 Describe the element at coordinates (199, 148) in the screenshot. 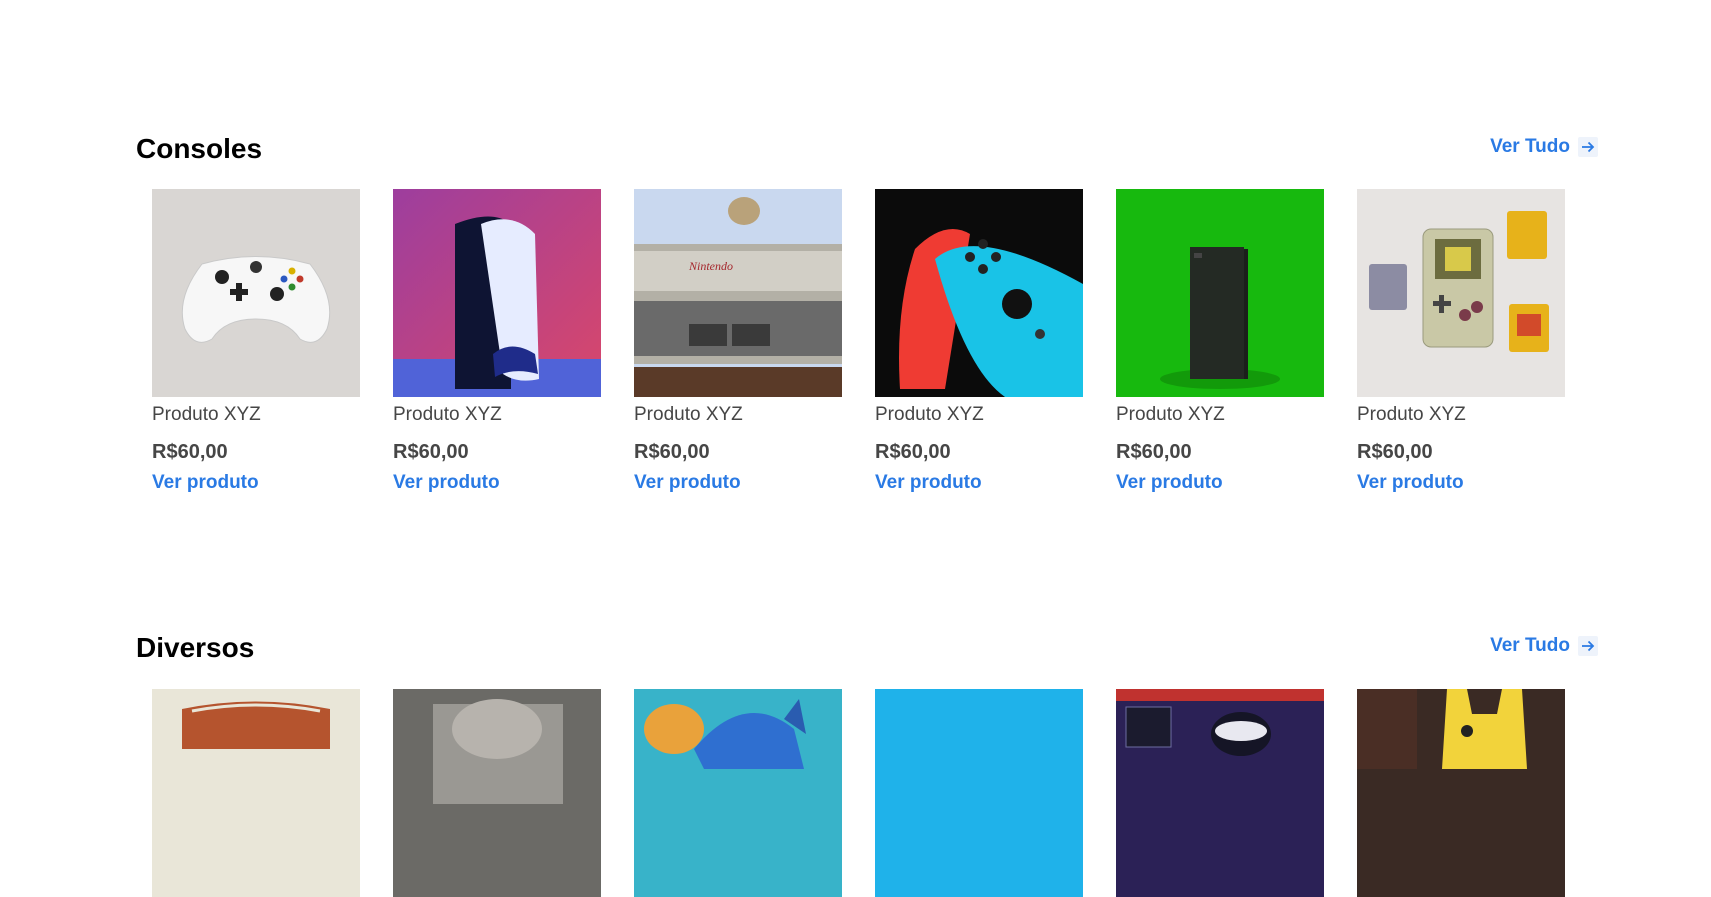

I see `section-title: Consoles` at that location.